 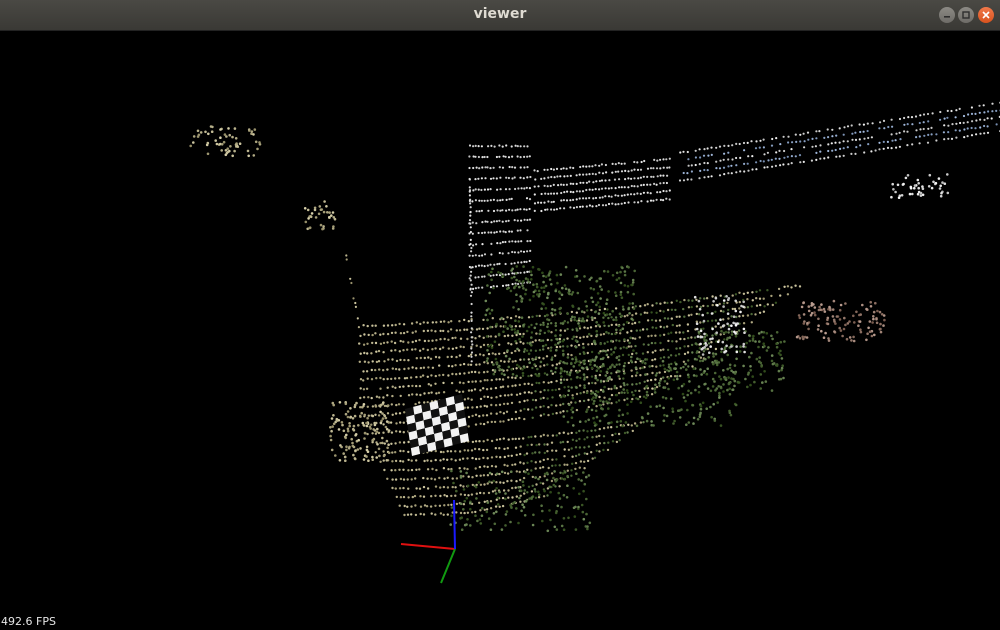 I want to click on minimize-button, so click(x=947, y=15).